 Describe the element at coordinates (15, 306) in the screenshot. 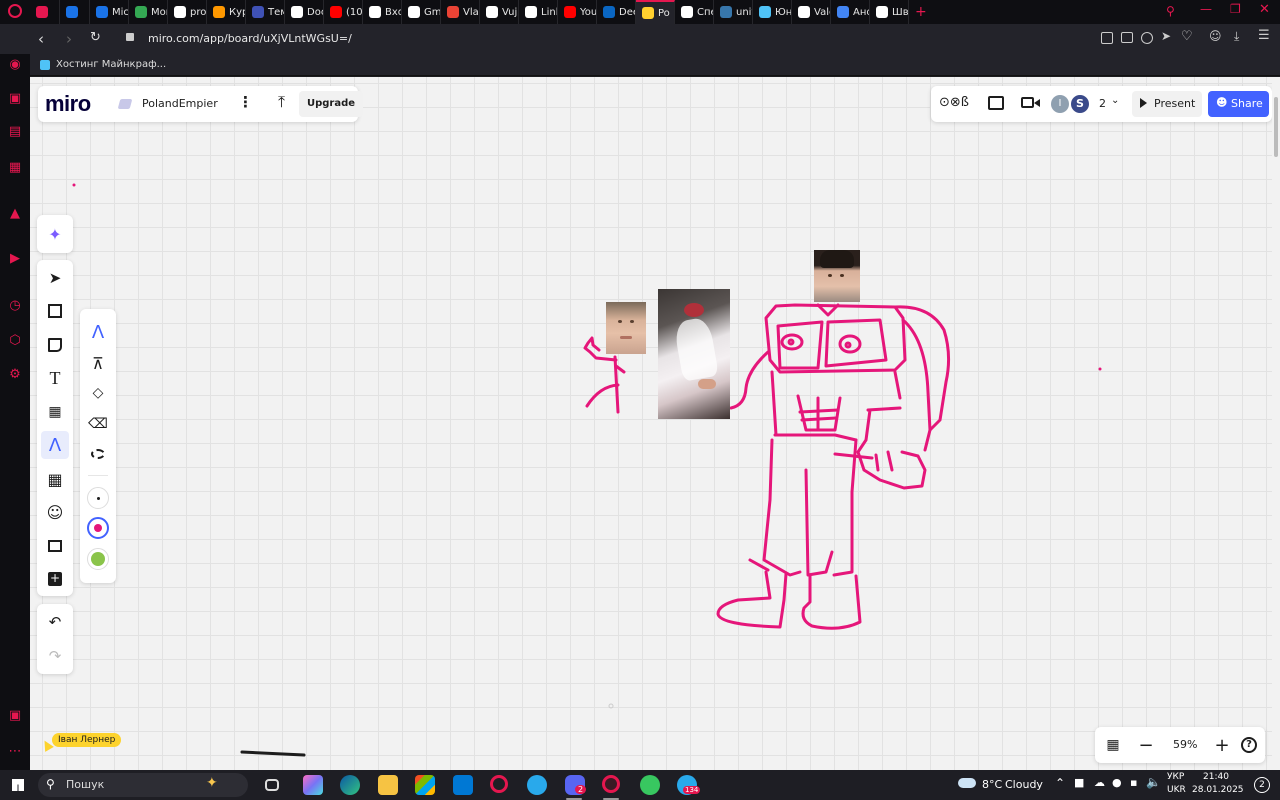

I see `history-icon: ◷` at that location.